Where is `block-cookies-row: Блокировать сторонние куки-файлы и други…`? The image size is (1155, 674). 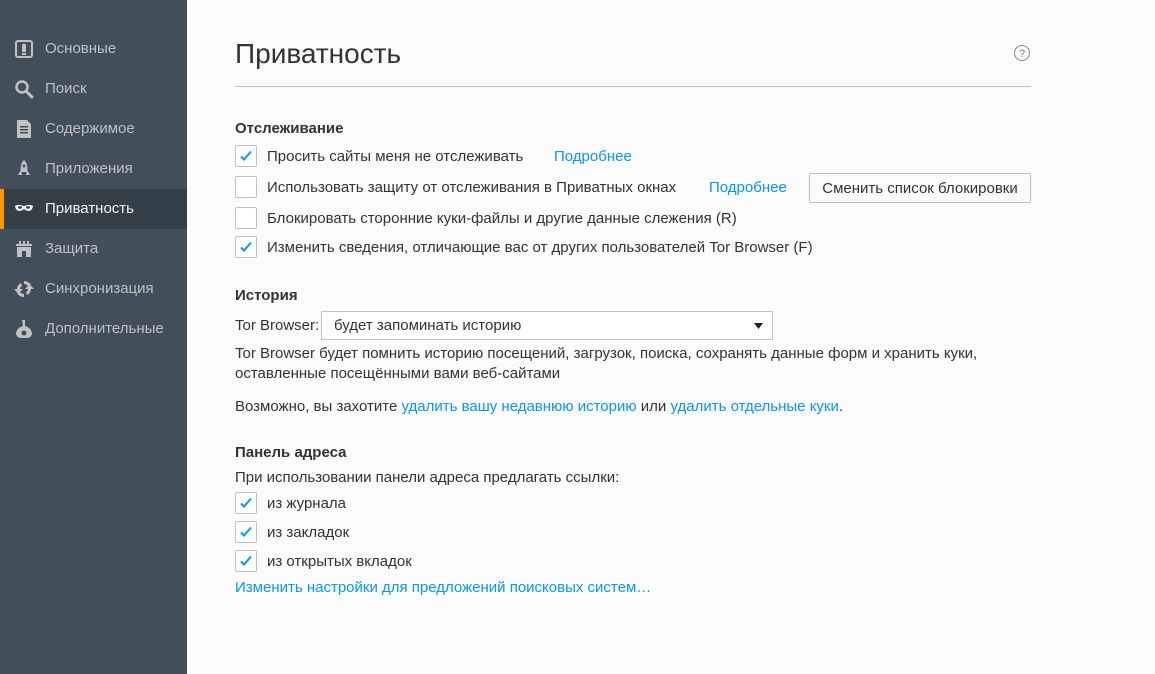
block-cookies-row: Блокировать сторонние куки-файлы и други… is located at coordinates (515, 219).